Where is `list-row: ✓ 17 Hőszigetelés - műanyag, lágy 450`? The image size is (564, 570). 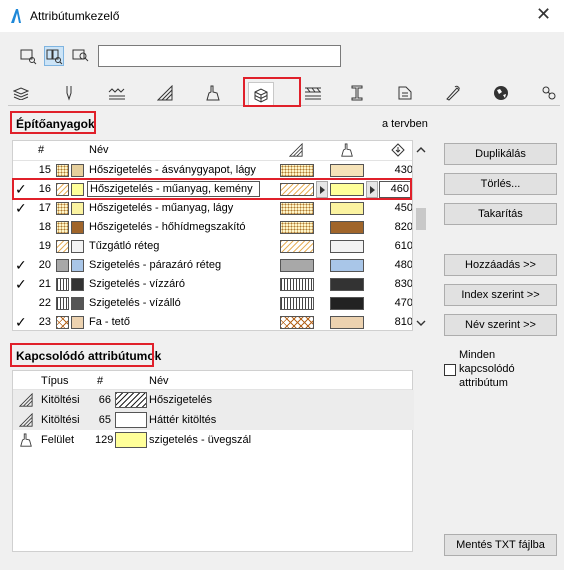
list-row: ✓ 17 Hőszigetelés - műanyag, lágy 450 is located at coordinates (212, 208).